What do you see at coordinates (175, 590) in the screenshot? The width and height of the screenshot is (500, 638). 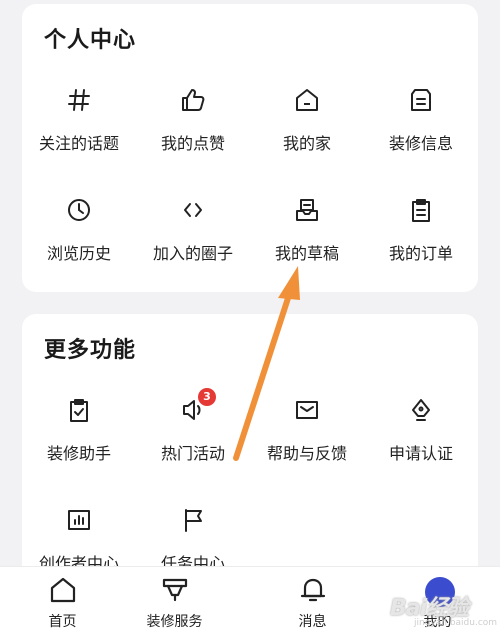 I see `funnel-cup-icon` at bounding box center [175, 590].